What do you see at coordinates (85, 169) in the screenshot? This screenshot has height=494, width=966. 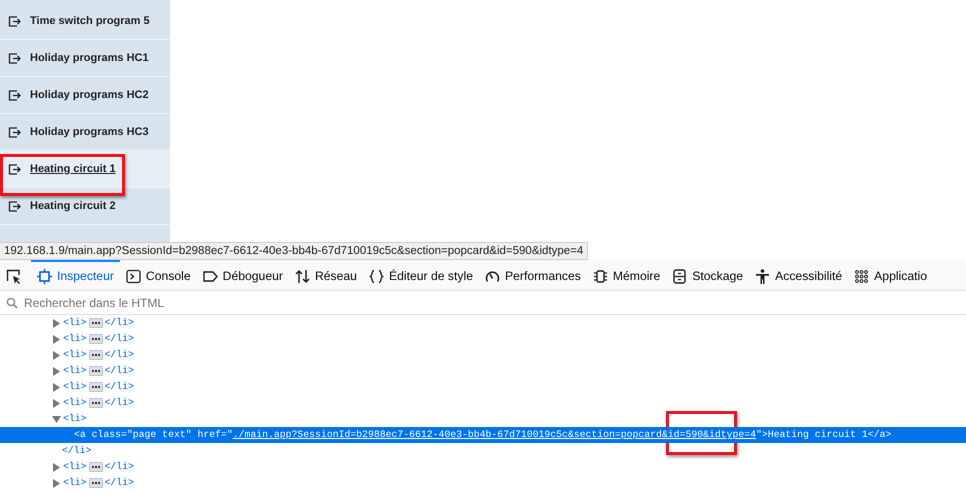 I see `sidebar-item: Heating circuit 1` at bounding box center [85, 169].